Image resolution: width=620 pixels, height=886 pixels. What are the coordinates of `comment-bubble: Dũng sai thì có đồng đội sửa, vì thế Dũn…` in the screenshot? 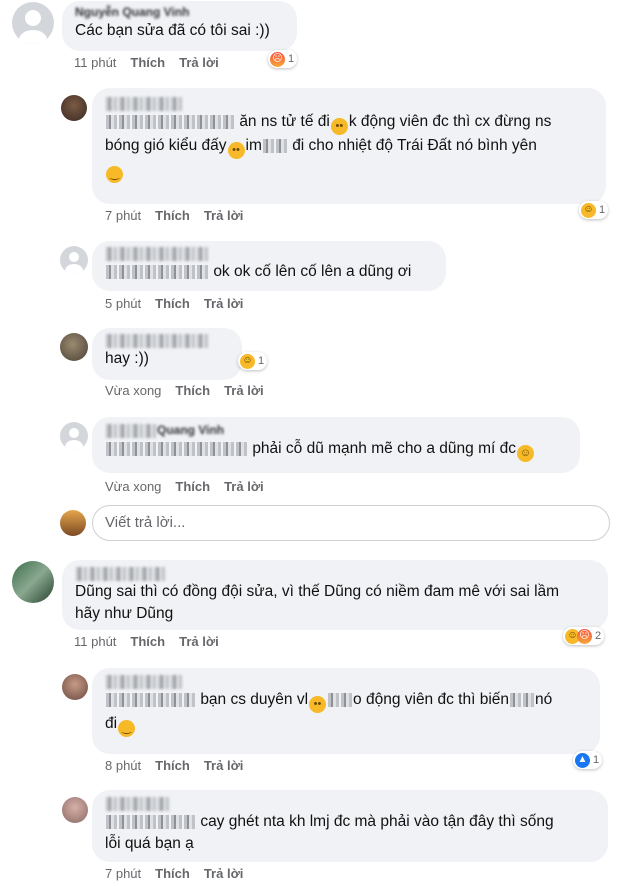 It's located at (335, 595).